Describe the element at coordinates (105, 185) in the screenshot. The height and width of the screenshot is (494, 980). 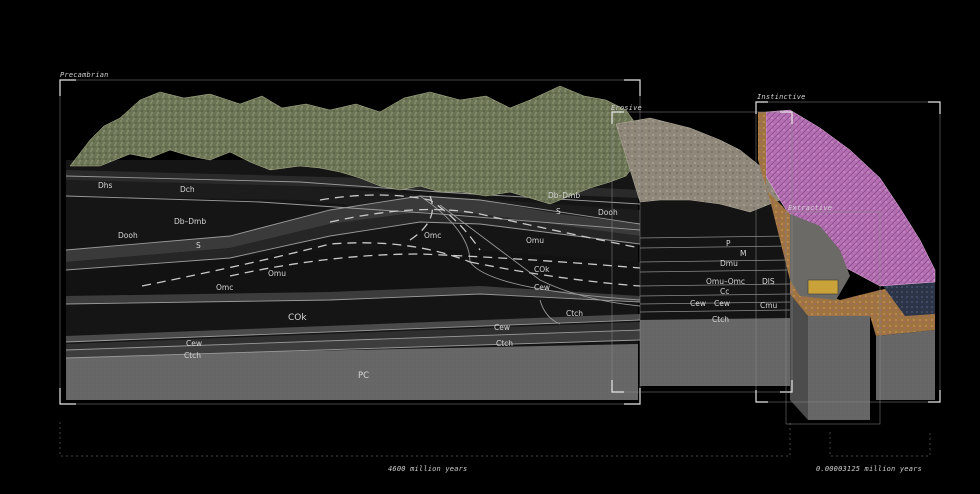
I see `unit-dhs: Dhs` at that location.